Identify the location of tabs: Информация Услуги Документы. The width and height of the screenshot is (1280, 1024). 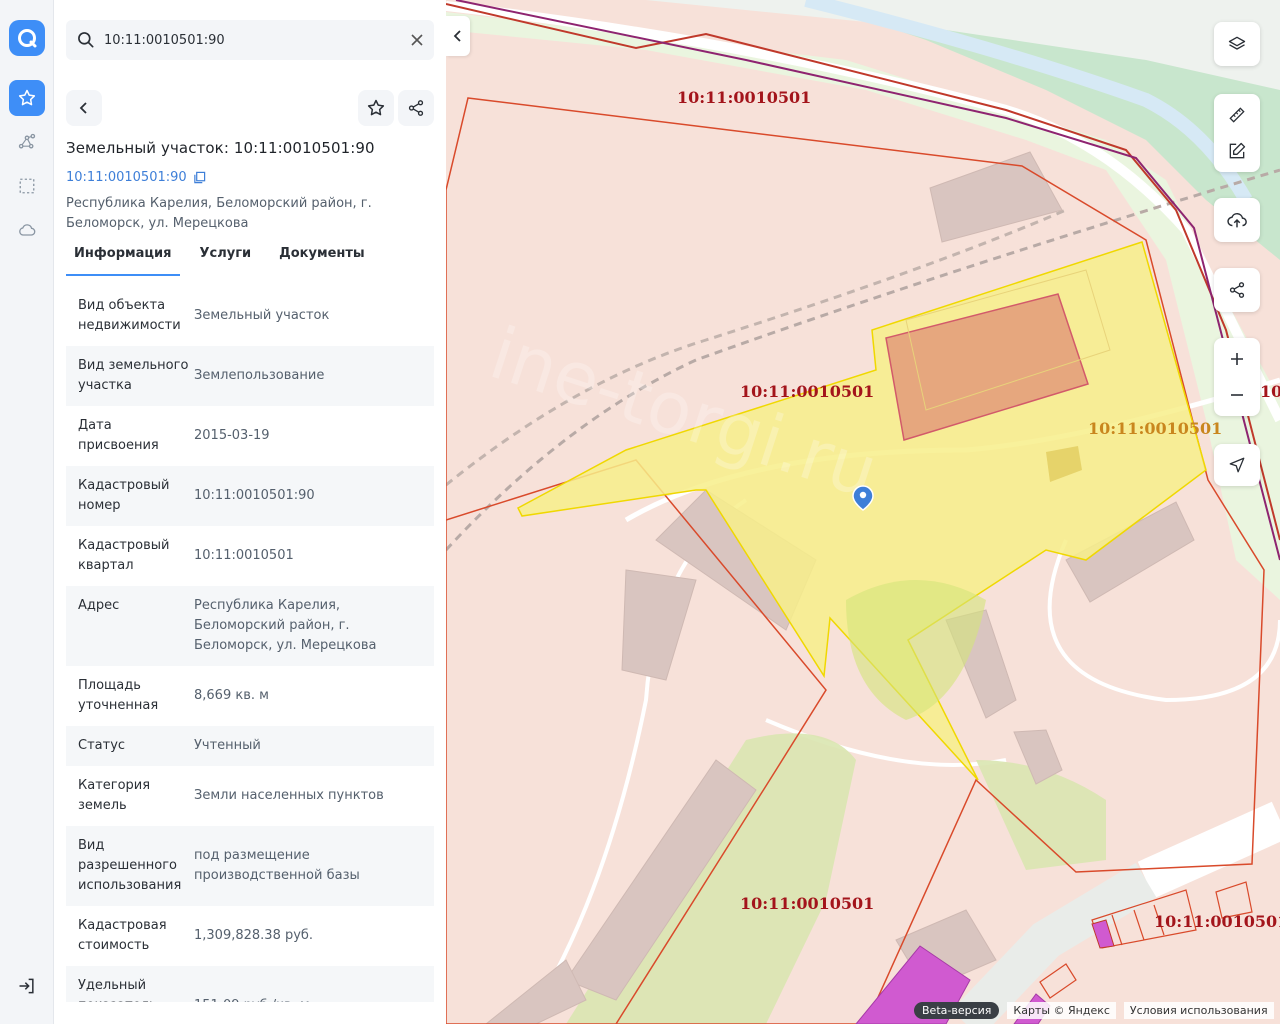
(225, 258).